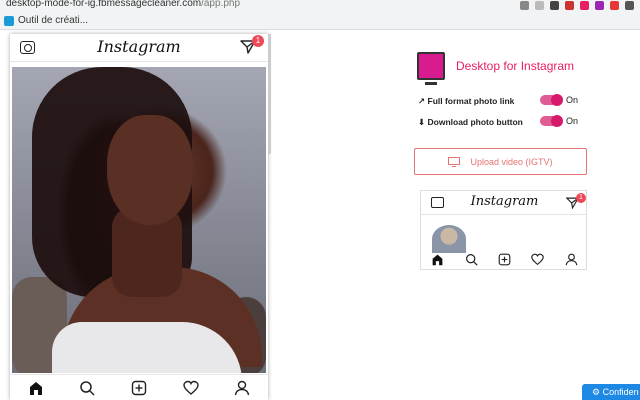  Describe the element at coordinates (221, 4) in the screenshot. I see `url-path: /app.php` at that location.